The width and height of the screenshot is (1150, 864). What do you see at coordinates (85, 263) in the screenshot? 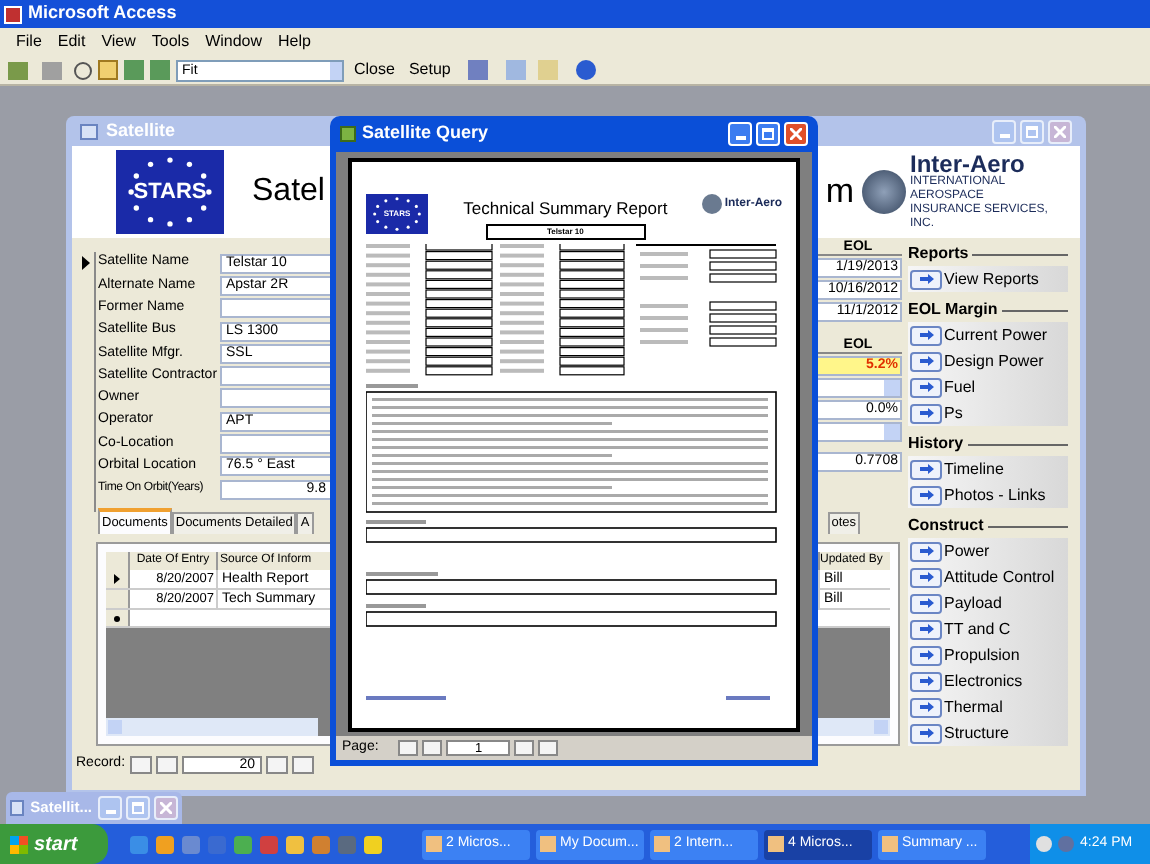
I see `current-record-icon` at bounding box center [85, 263].